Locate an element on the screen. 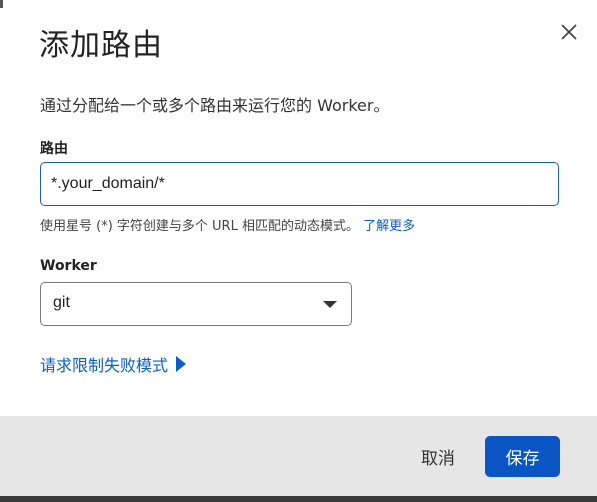 The image size is (597, 502). help-text-body: 使用星号 (*) 字符创建与多个 URL 相匹配的动态模式。 is located at coordinates (199, 226).